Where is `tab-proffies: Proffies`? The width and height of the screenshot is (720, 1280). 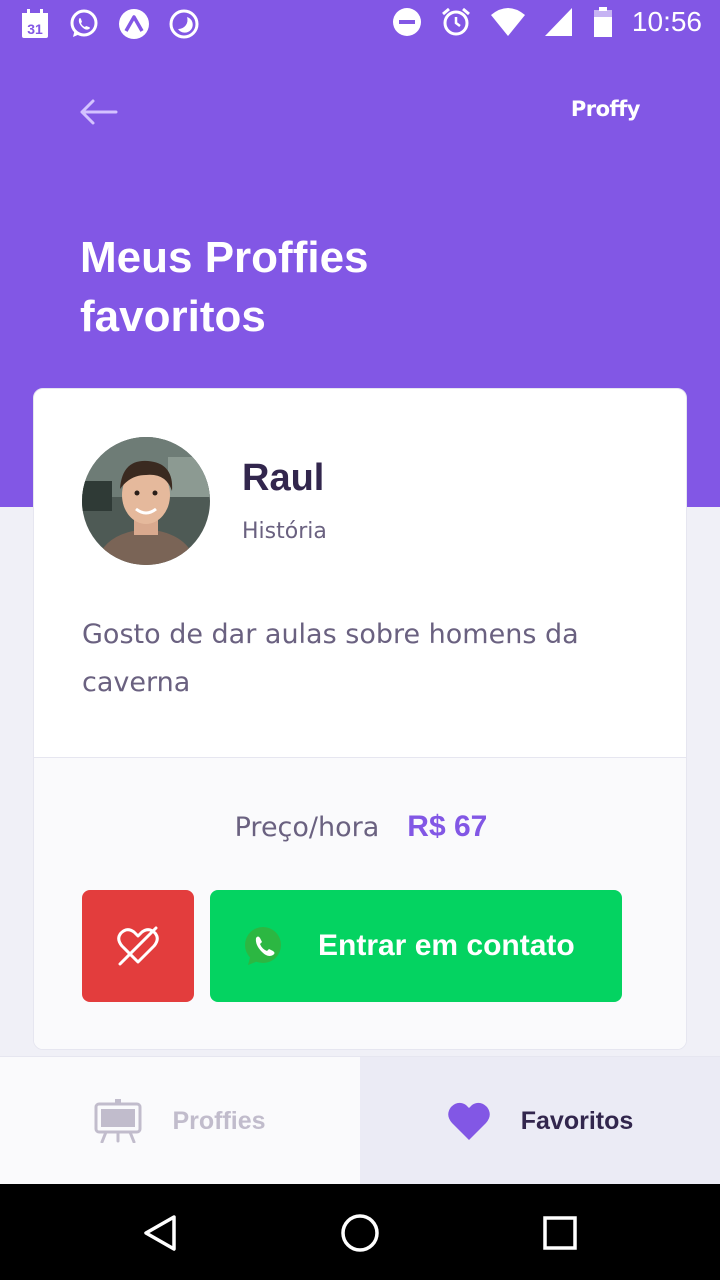
tab-proffies: Proffies is located at coordinates (180, 1121).